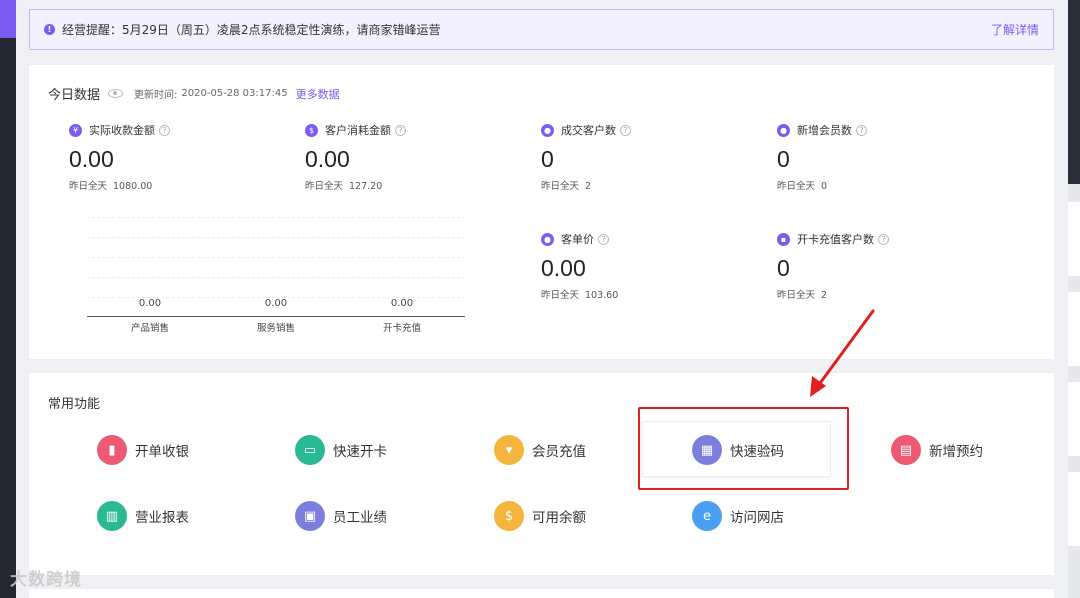  I want to click on annotation-arrow, so click(842, 353).